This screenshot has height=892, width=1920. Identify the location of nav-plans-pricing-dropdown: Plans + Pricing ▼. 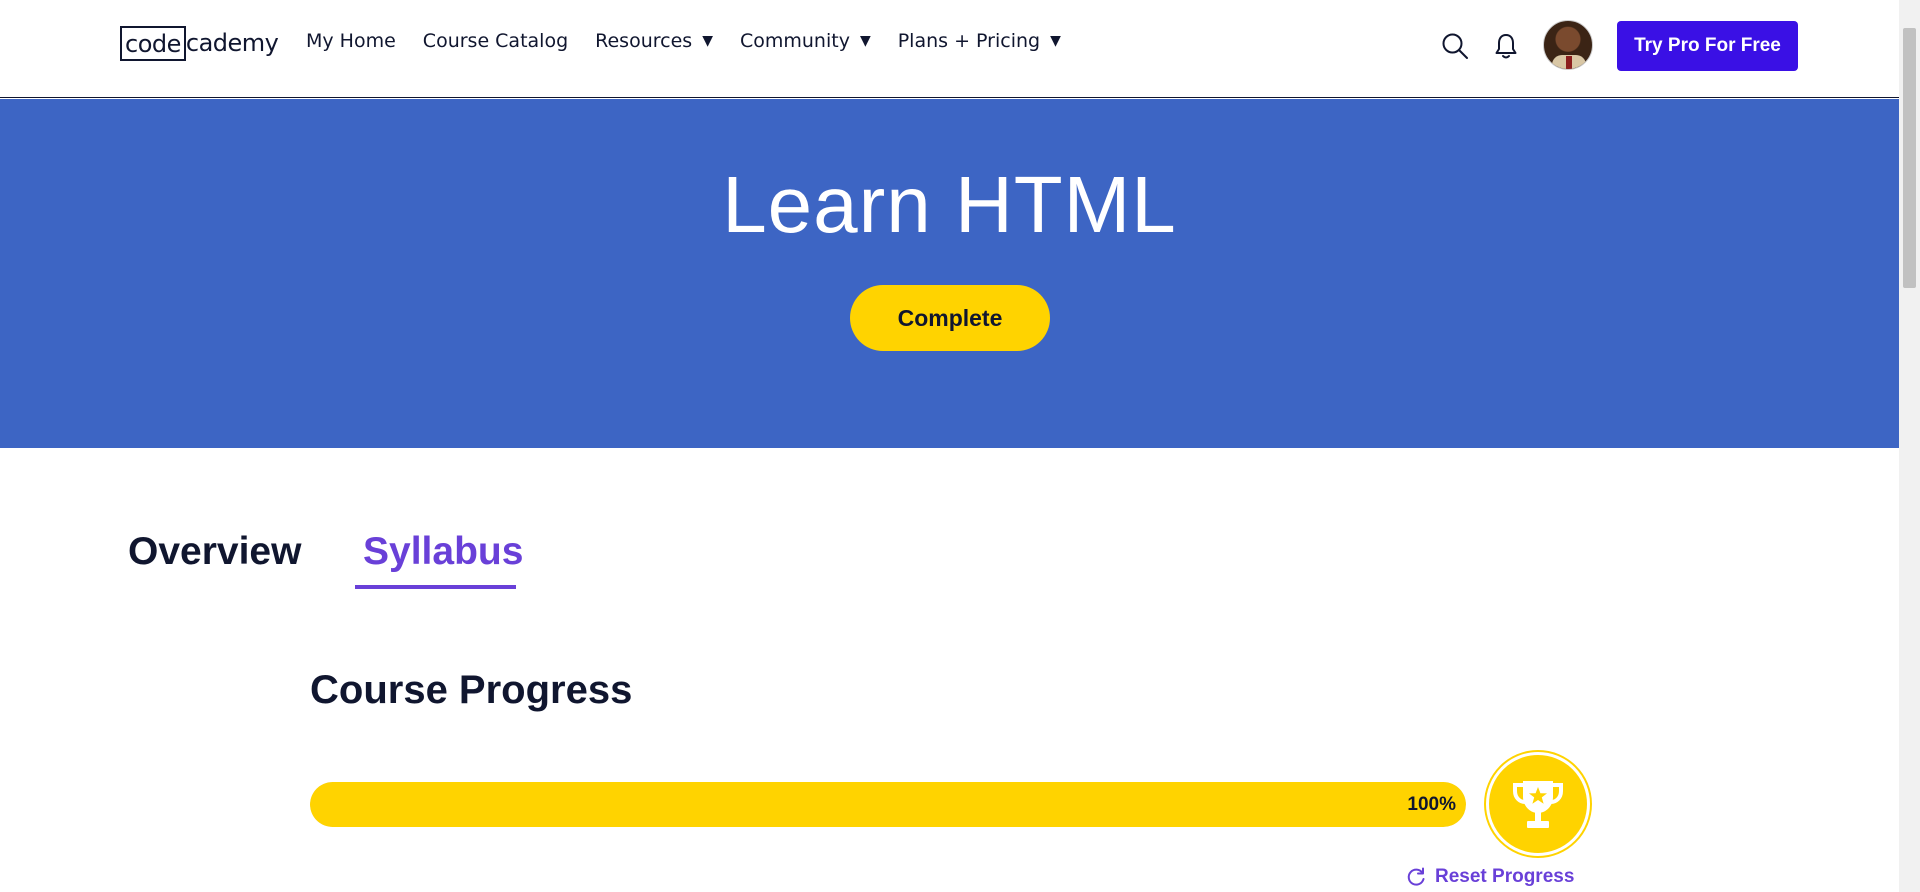
(979, 41).